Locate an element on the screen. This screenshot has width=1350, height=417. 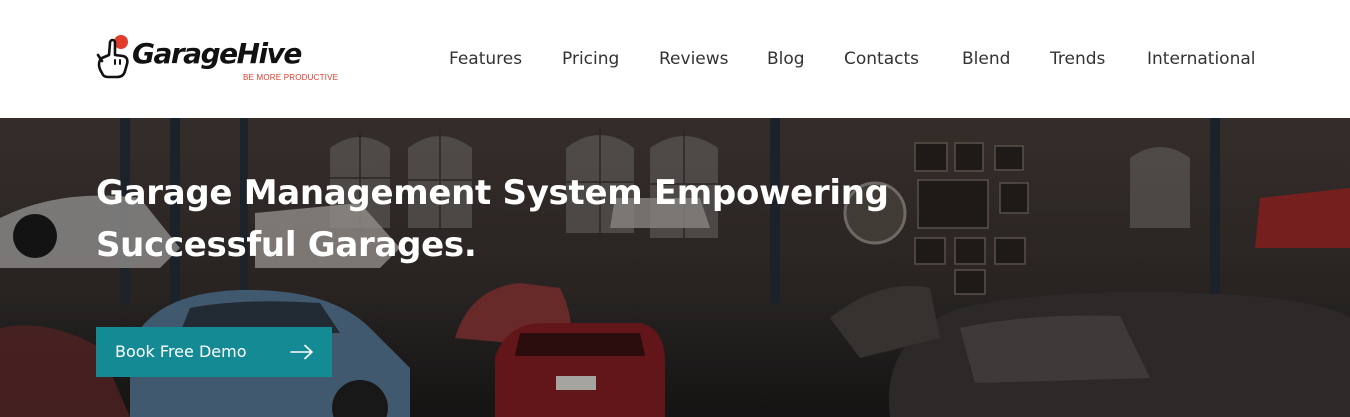
nav-item-pricing: Pricing is located at coordinates (590, 59).